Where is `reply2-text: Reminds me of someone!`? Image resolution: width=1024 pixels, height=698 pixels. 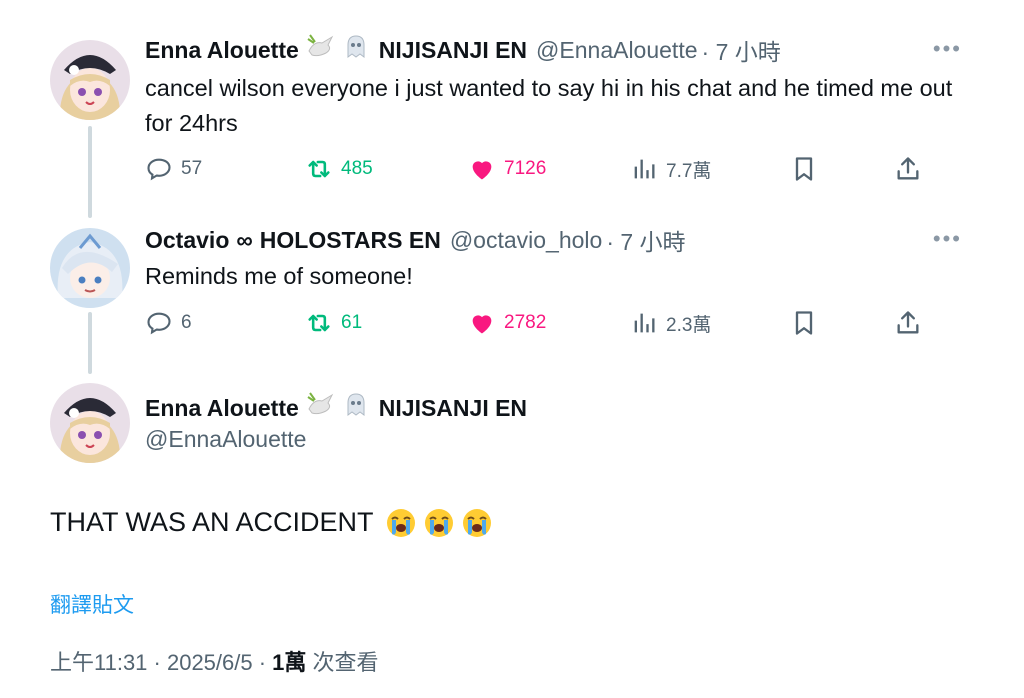
reply2-text: Reminds me of someone! is located at coordinates (279, 276).